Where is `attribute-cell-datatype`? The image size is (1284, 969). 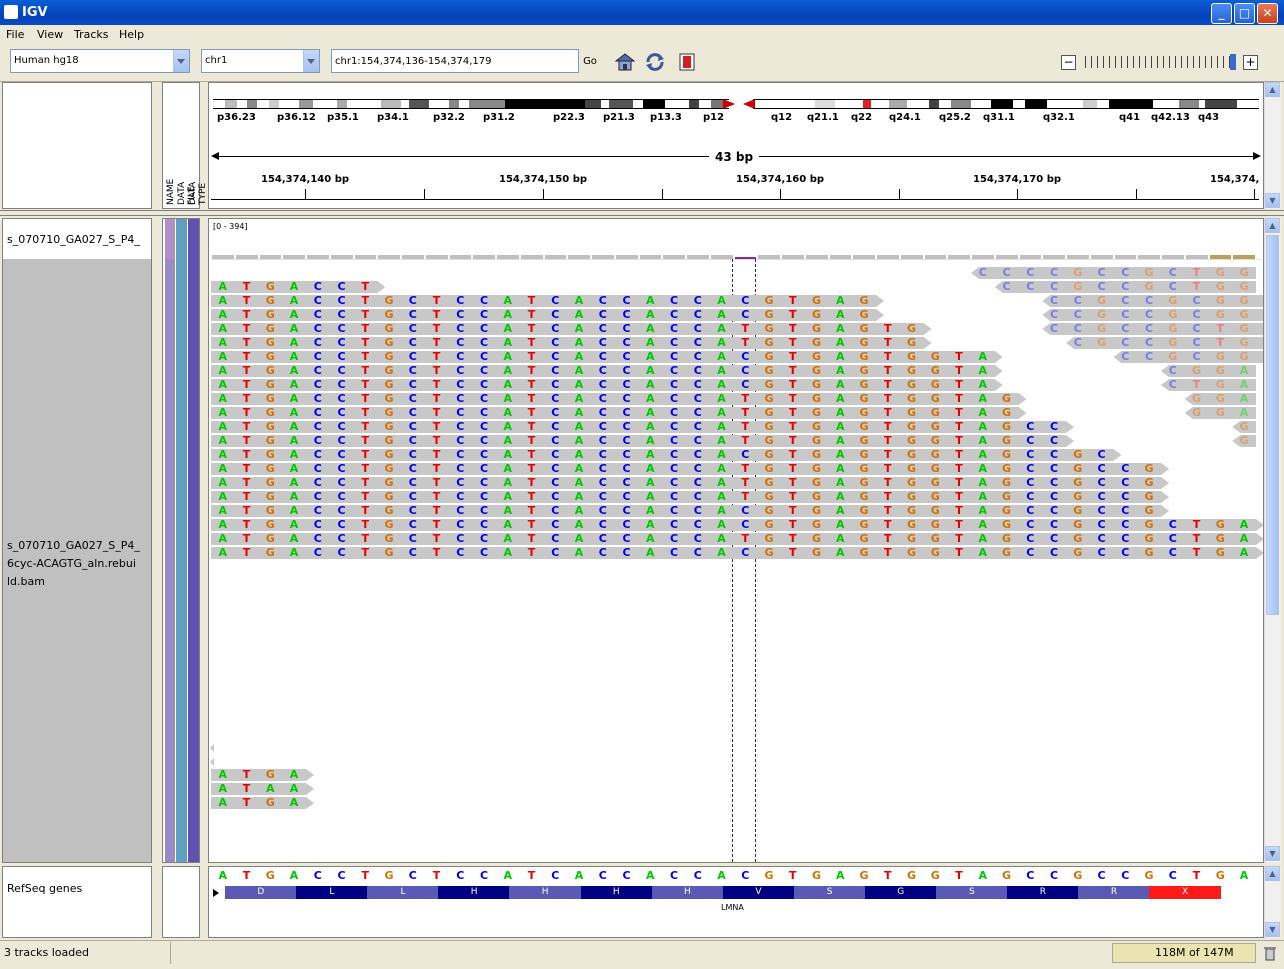
attribute-cell-datatype is located at coordinates (193, 540).